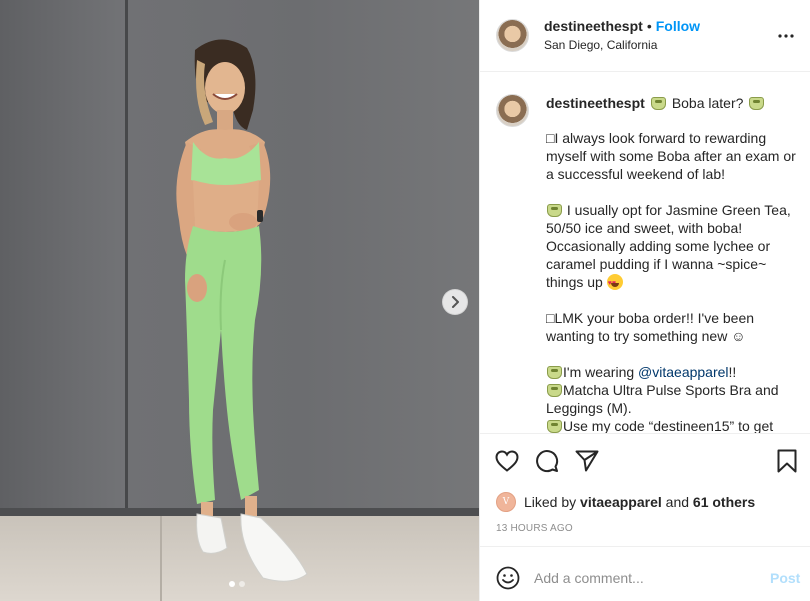  I want to click on caption-header: destineethespt Boba later?, so click(655, 103).